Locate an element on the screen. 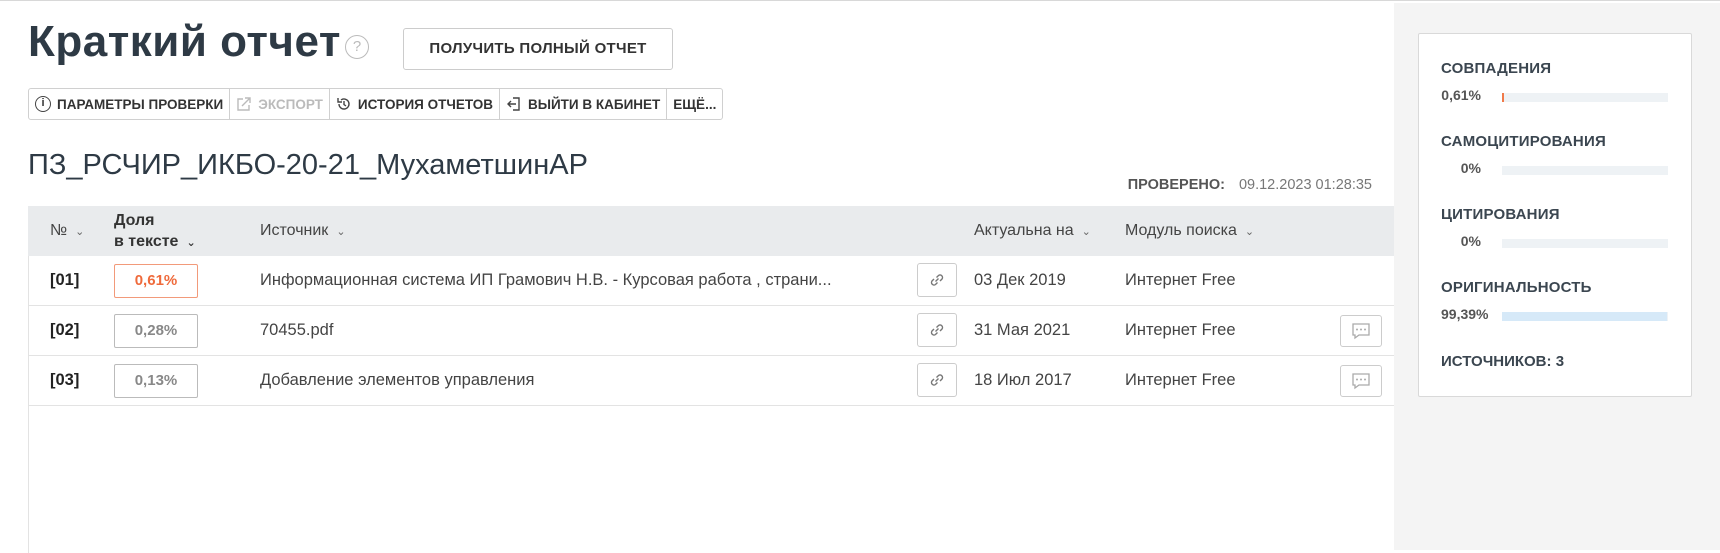 The width and height of the screenshot is (1720, 553). check-params-button: i ПАРАМЕТРЫ ПРОВЕРКИ is located at coordinates (130, 104).